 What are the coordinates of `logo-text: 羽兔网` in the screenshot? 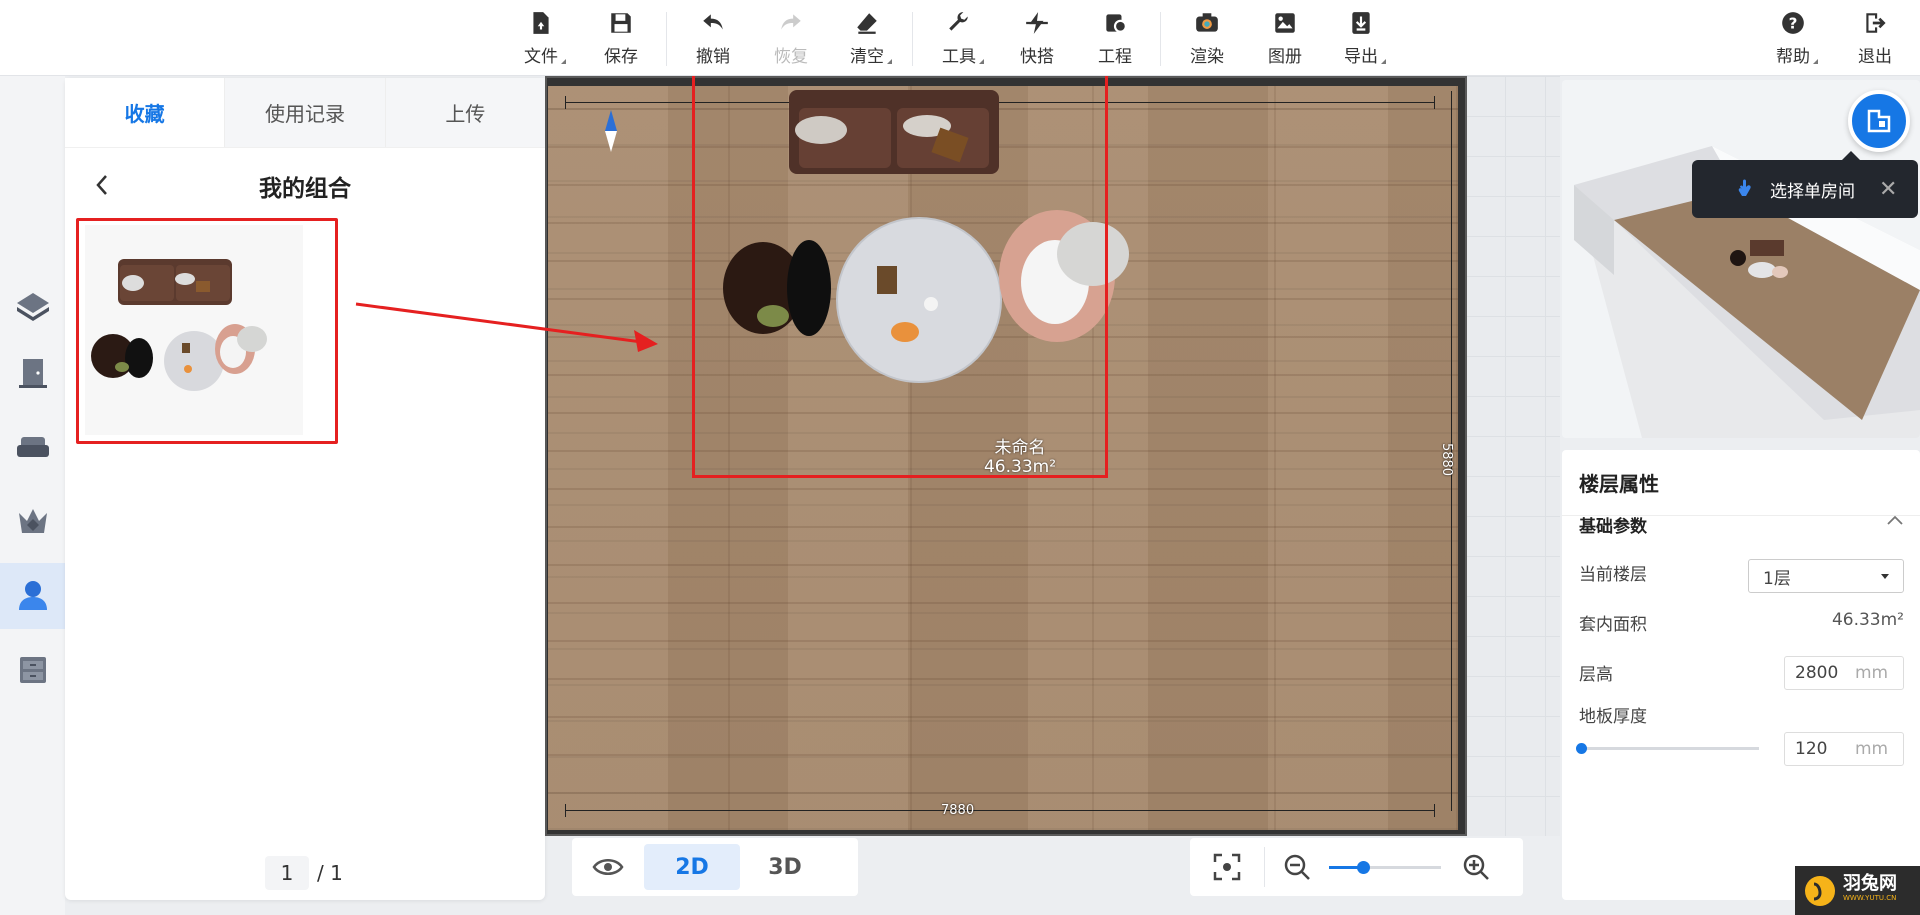 It's located at (1870, 883).